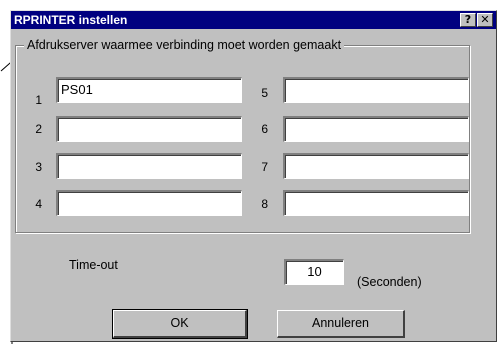 Image resolution: width=499 pixels, height=344 pixels. I want to click on seconds-unit-label: (Seconden), so click(389, 282).